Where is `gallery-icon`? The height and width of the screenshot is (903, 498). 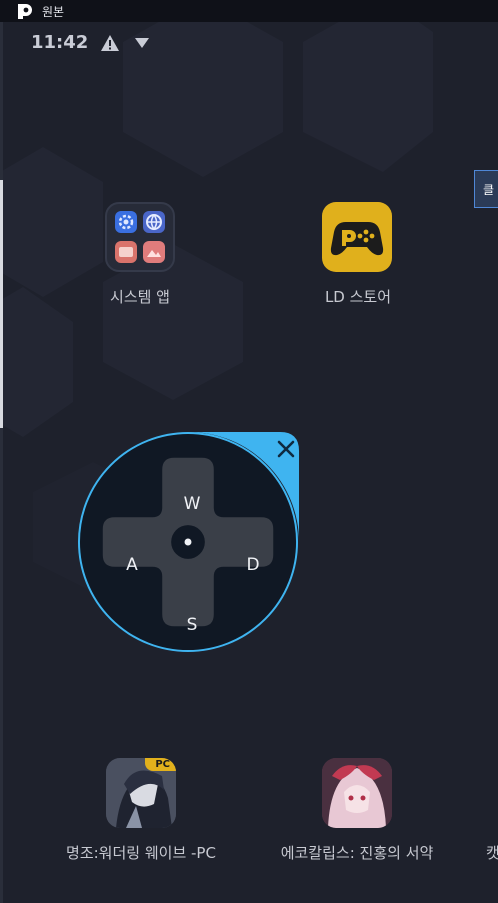
gallery-icon is located at coordinates (154, 252).